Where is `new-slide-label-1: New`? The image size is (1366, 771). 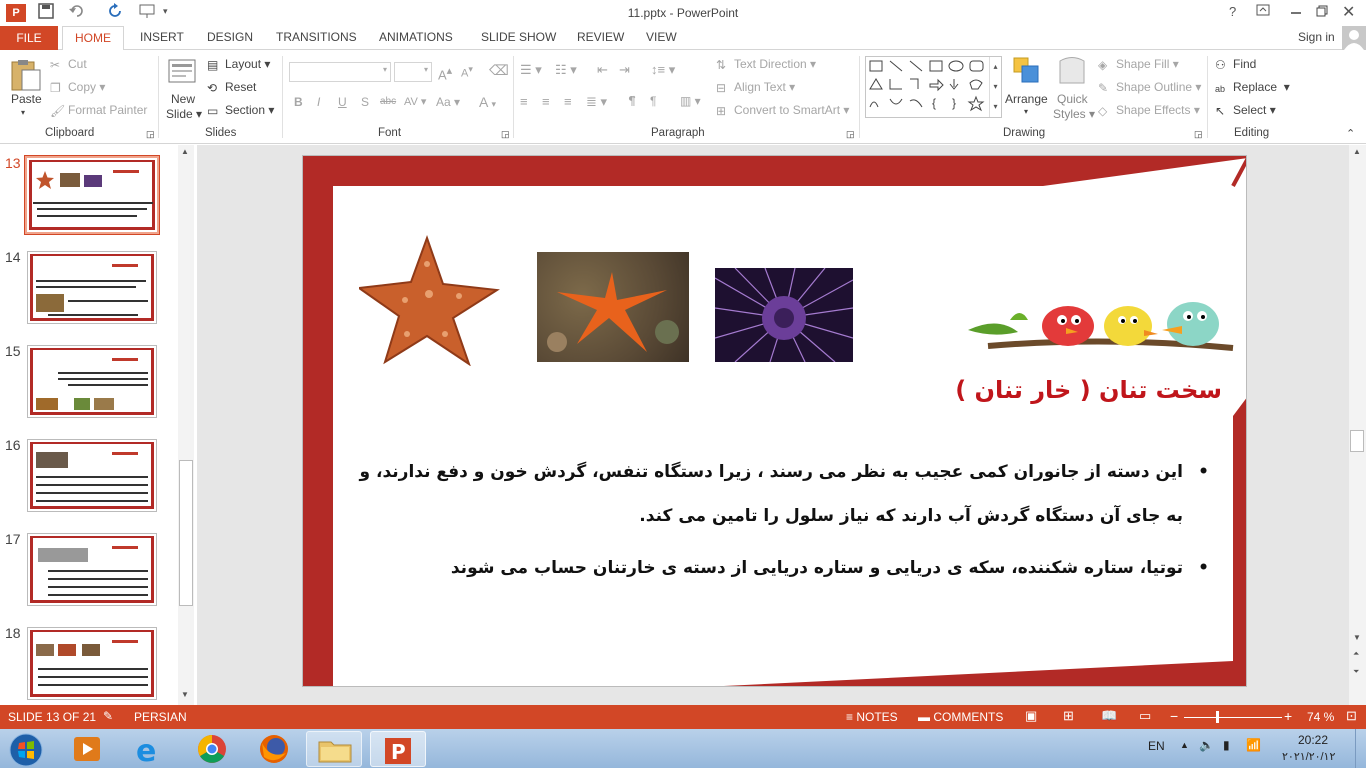
new-slide-label-1: New is located at coordinates (183, 99).